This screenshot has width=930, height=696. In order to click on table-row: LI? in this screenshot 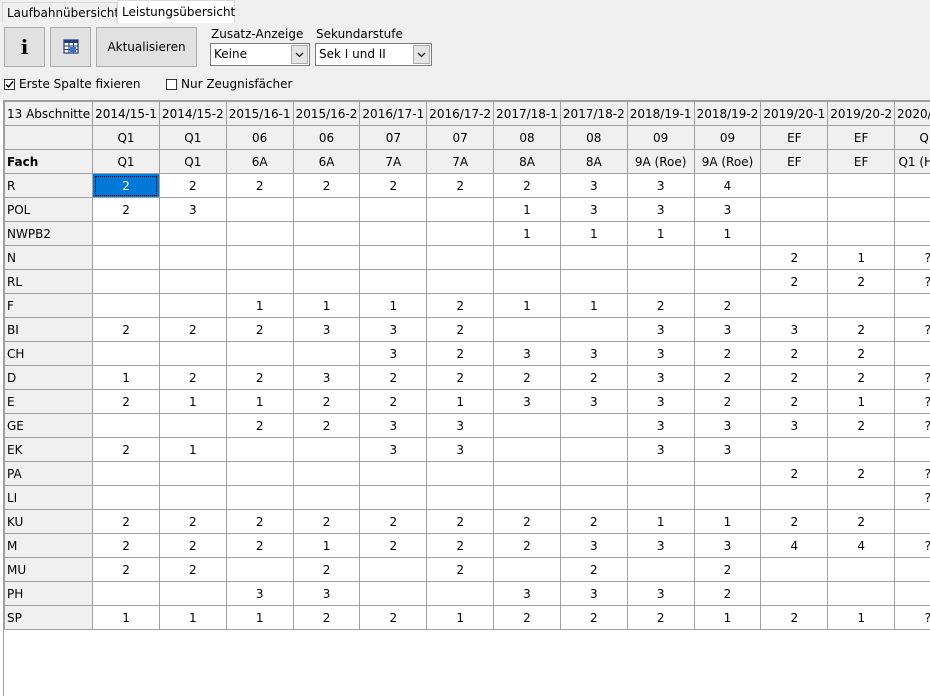, I will do `click(467, 498)`.